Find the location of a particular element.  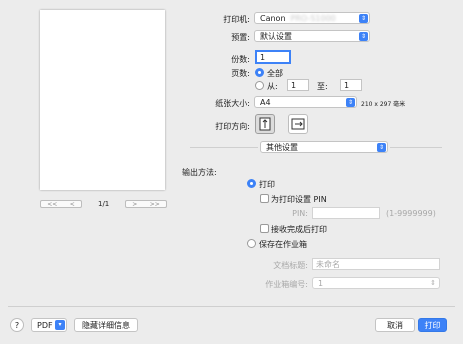

paper-size-popup: A4 ⇕ is located at coordinates (305, 102).